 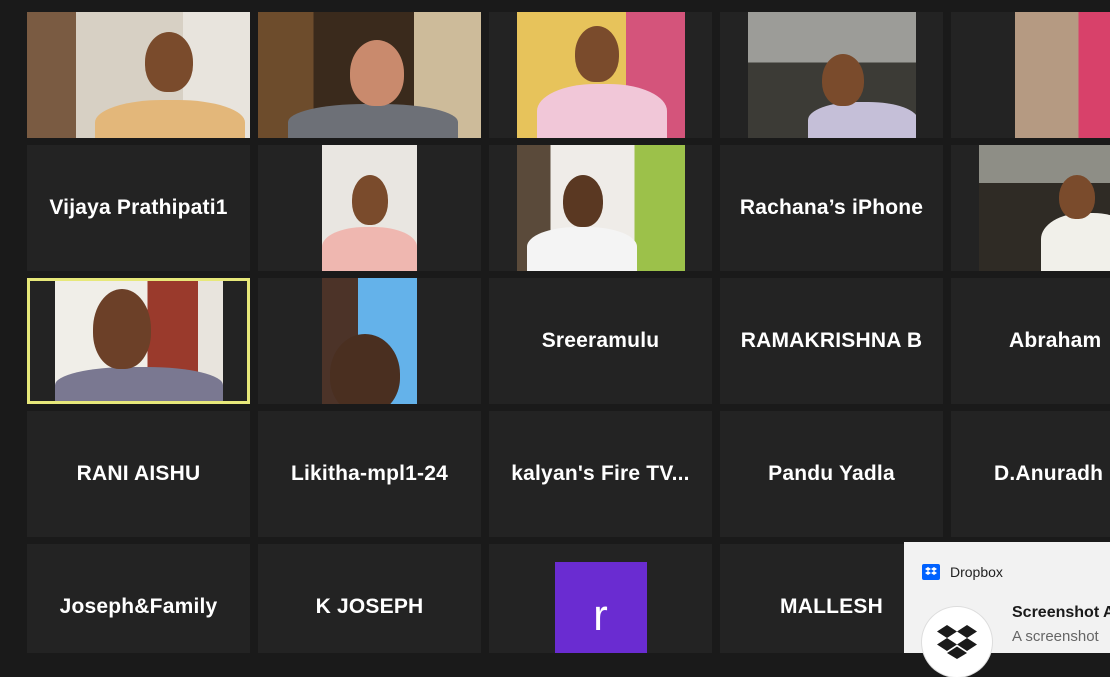 What do you see at coordinates (1055, 636) in the screenshot?
I see `notification-subtitle: A screenshot` at bounding box center [1055, 636].